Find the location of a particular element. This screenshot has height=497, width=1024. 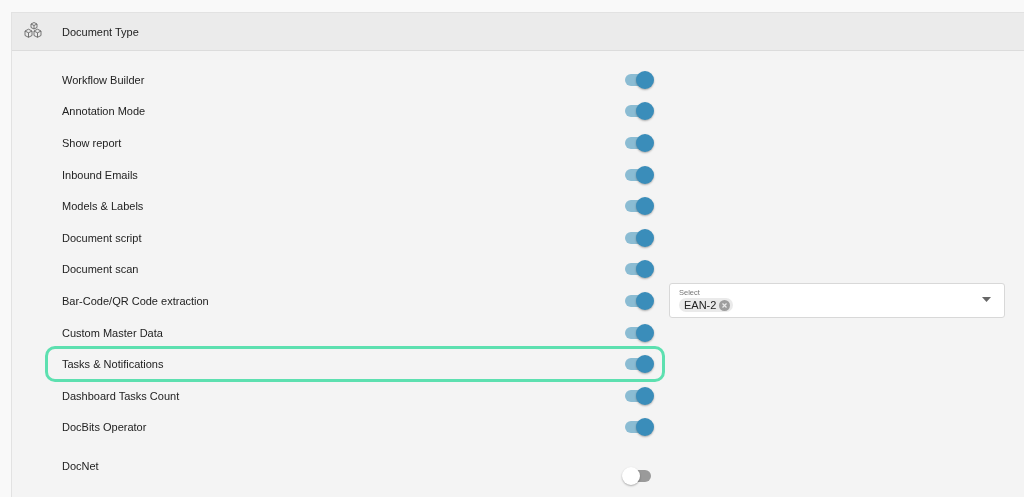

setting-label: Document scan is located at coordinates (101, 269).